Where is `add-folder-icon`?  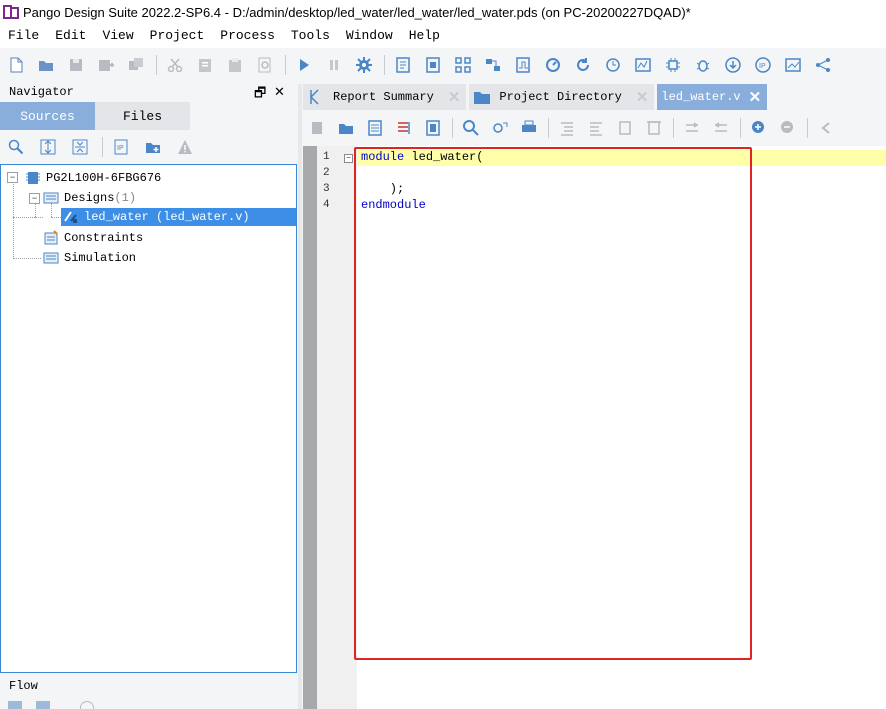 add-folder-icon is located at coordinates (153, 147).